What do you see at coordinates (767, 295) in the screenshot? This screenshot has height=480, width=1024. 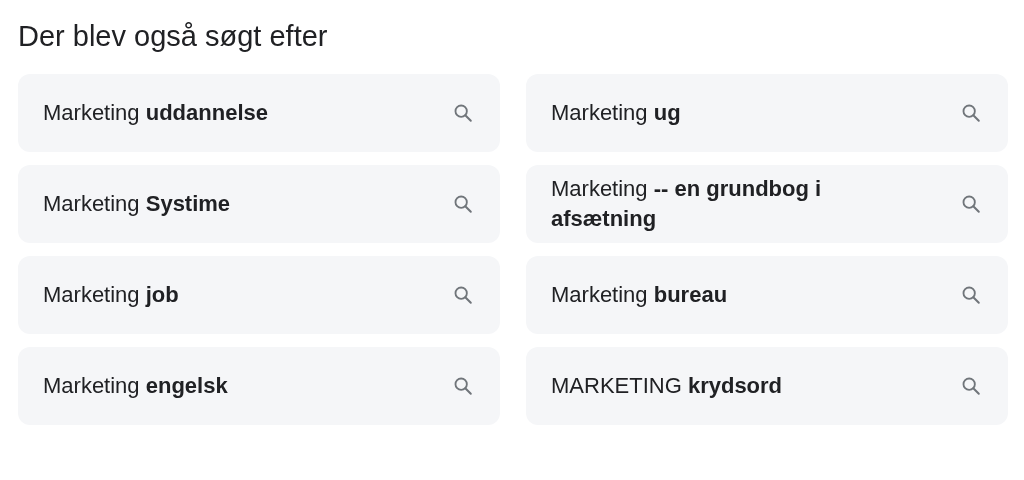 I see `search-suggestion: Marketing bureau` at bounding box center [767, 295].